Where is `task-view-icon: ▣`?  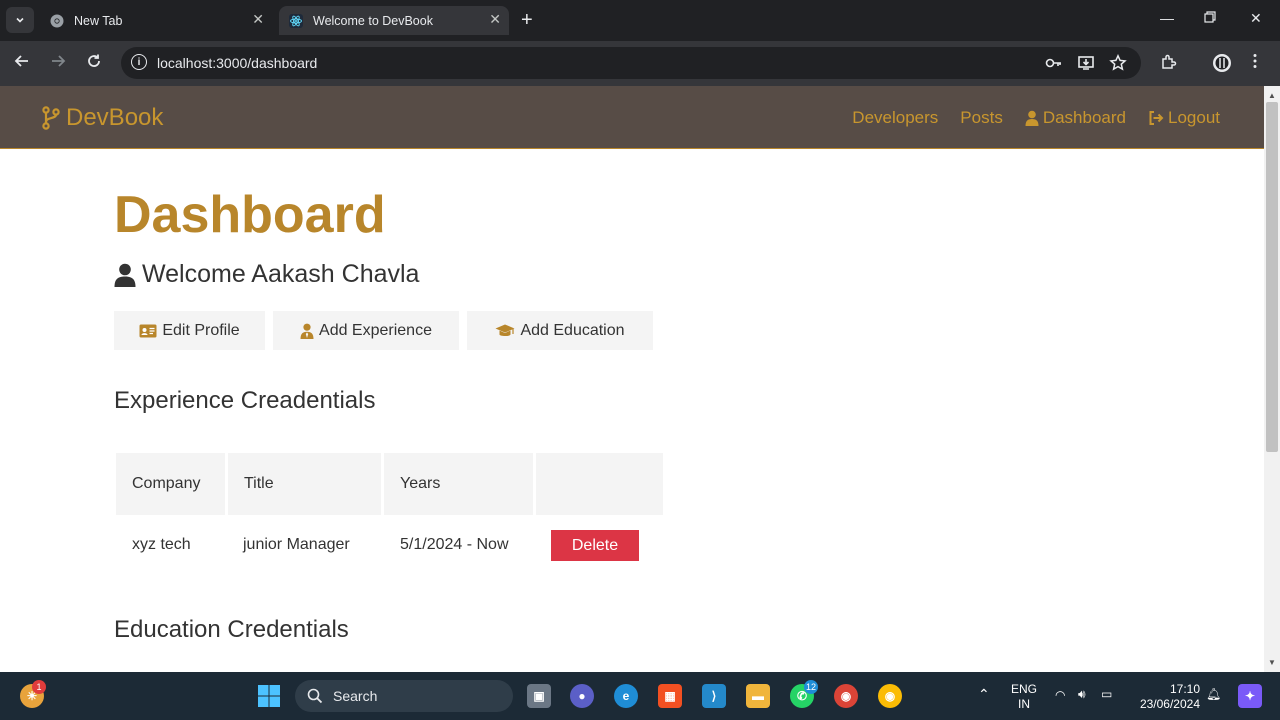 task-view-icon: ▣ is located at coordinates (539, 696).